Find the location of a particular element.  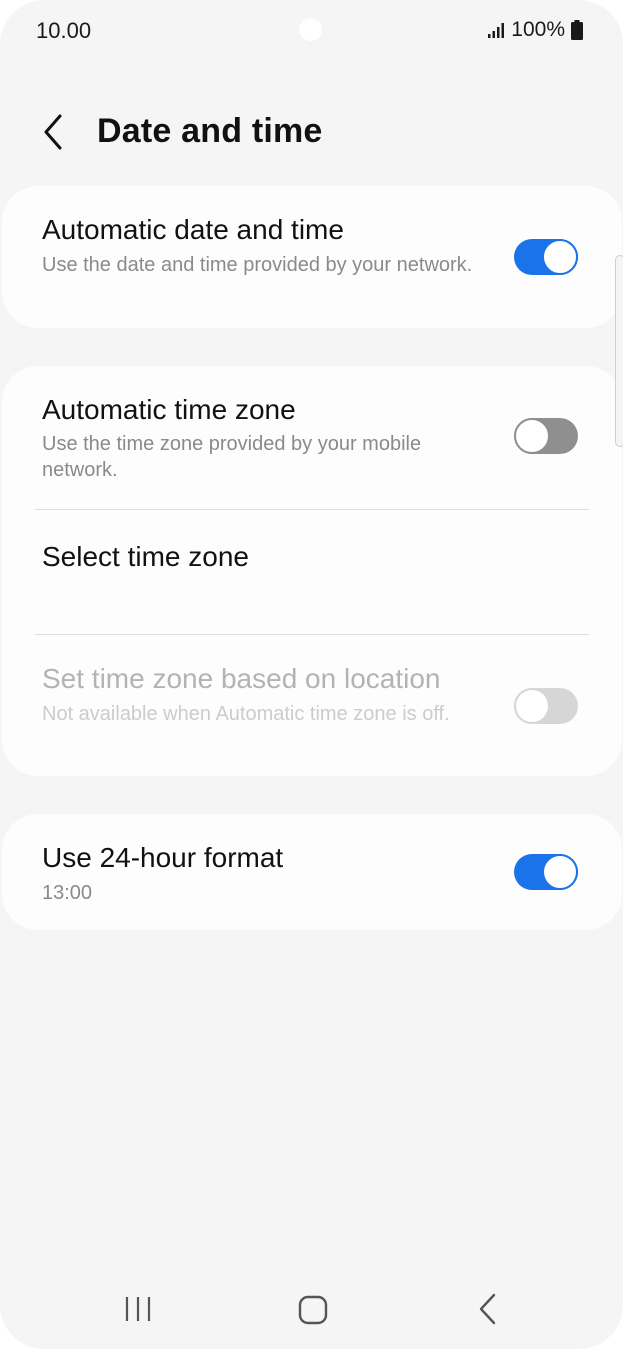

use-24-hour-toggle is located at coordinates (546, 872).